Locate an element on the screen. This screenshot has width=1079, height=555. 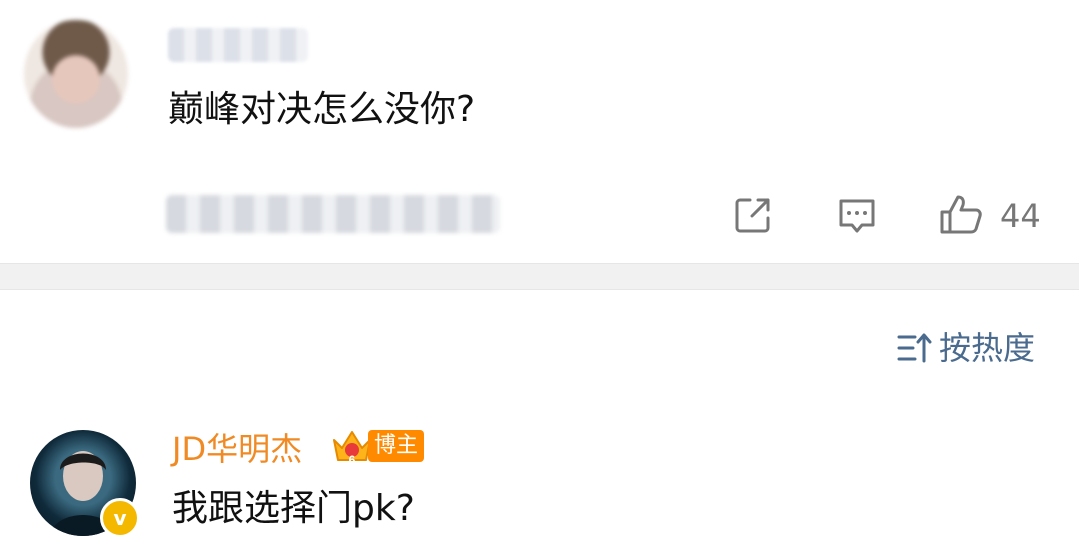
sort-icon is located at coordinates (914, 348).